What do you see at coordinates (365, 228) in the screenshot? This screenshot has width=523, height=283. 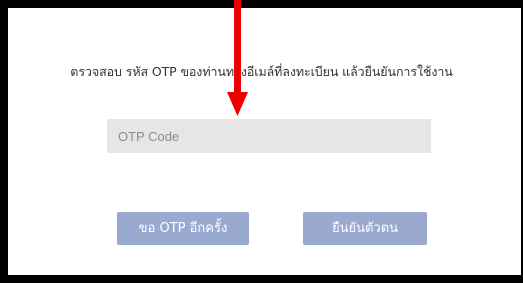 I see `confirm-identity-button: ยืนยันตัวตน` at bounding box center [365, 228].